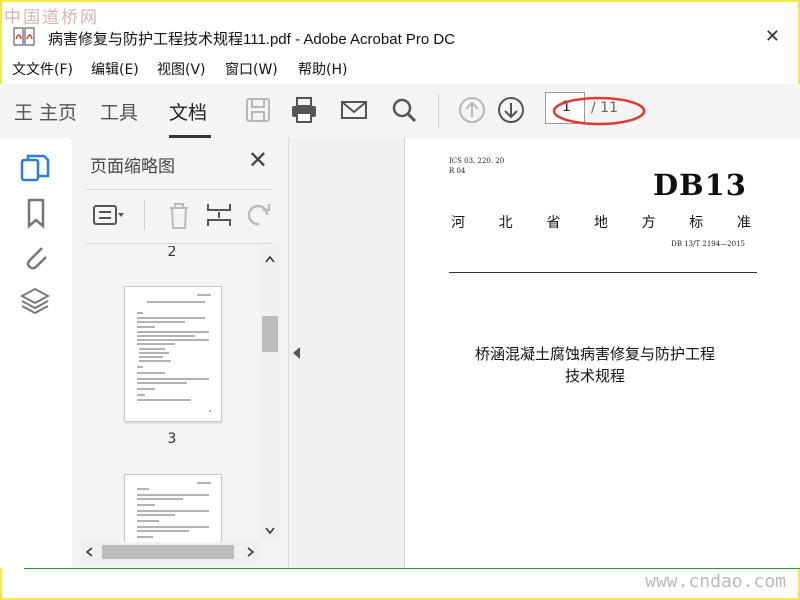 The height and width of the screenshot is (600, 800). I want to click on tab-document: 文档, so click(188, 111).